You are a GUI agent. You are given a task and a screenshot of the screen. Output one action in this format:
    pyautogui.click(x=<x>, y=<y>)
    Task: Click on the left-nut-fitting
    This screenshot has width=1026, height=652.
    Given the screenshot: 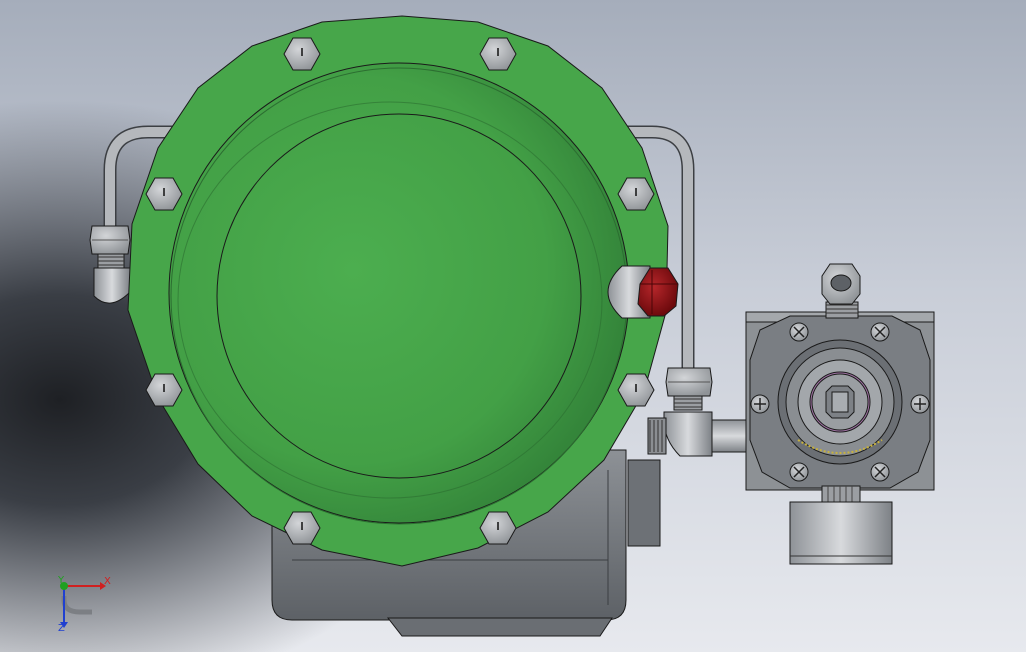 What is the action you would take?
    pyautogui.click(x=110, y=264)
    